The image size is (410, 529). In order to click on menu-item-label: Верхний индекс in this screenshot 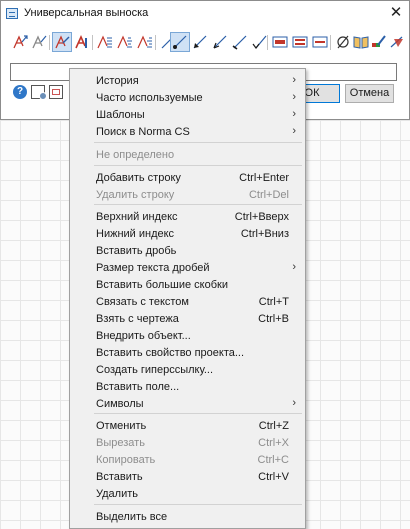, I will do `click(137, 217)`.